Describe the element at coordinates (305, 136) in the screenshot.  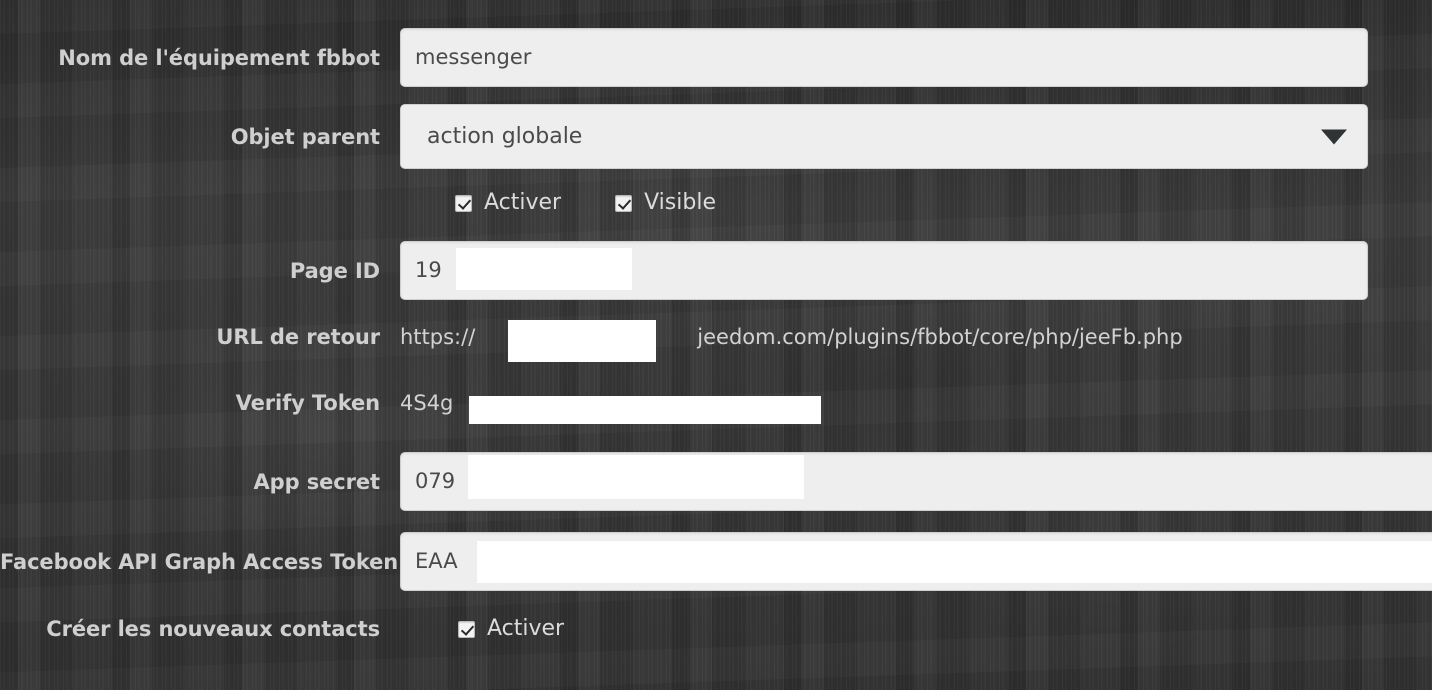
I see `label-parent-object: Objet parent` at that location.